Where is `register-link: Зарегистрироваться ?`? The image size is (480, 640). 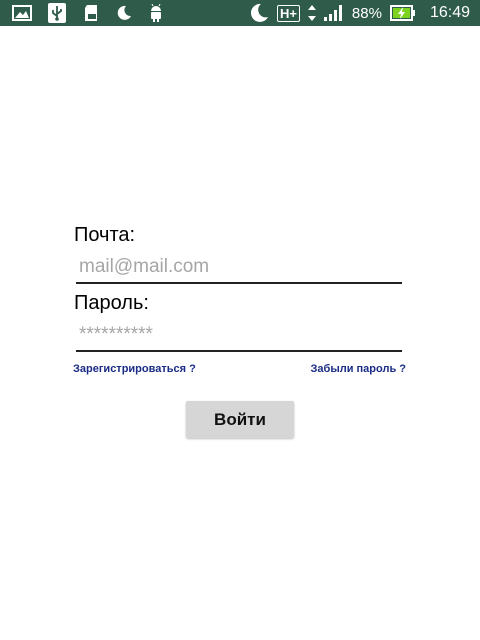
register-link: Зарегистрироваться ? is located at coordinates (134, 369).